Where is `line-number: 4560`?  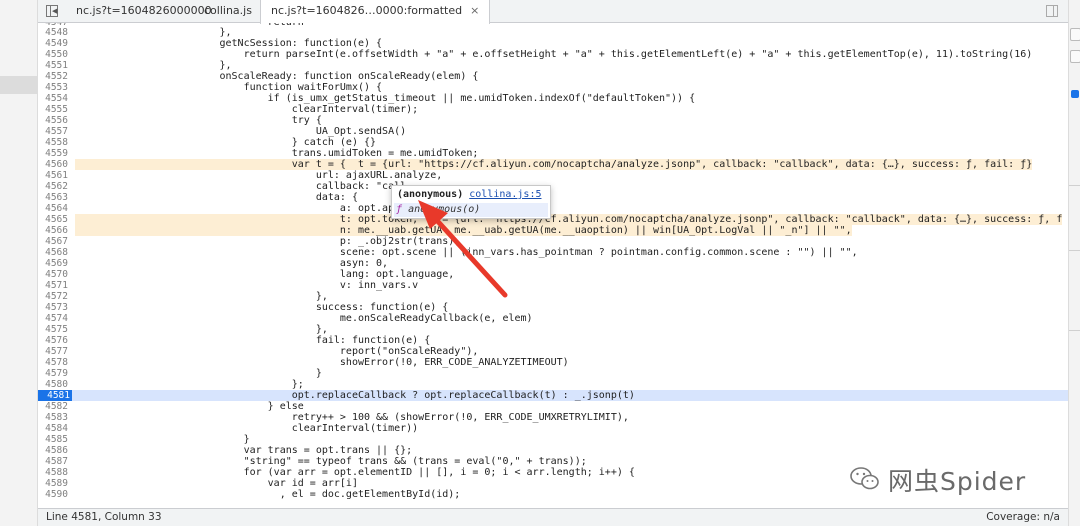 line-number: 4560 is located at coordinates (53, 164).